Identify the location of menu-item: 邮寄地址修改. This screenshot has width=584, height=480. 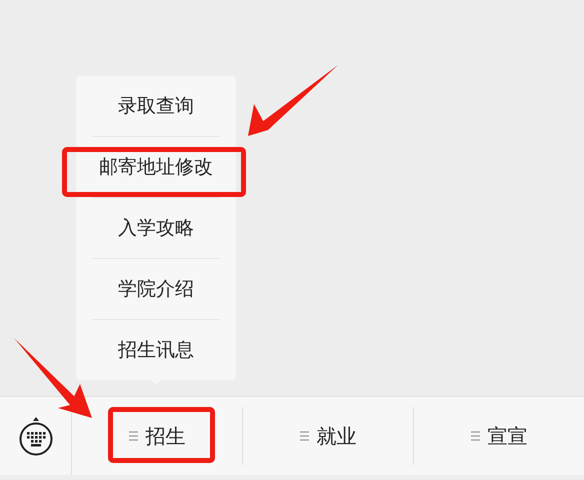
(156, 167).